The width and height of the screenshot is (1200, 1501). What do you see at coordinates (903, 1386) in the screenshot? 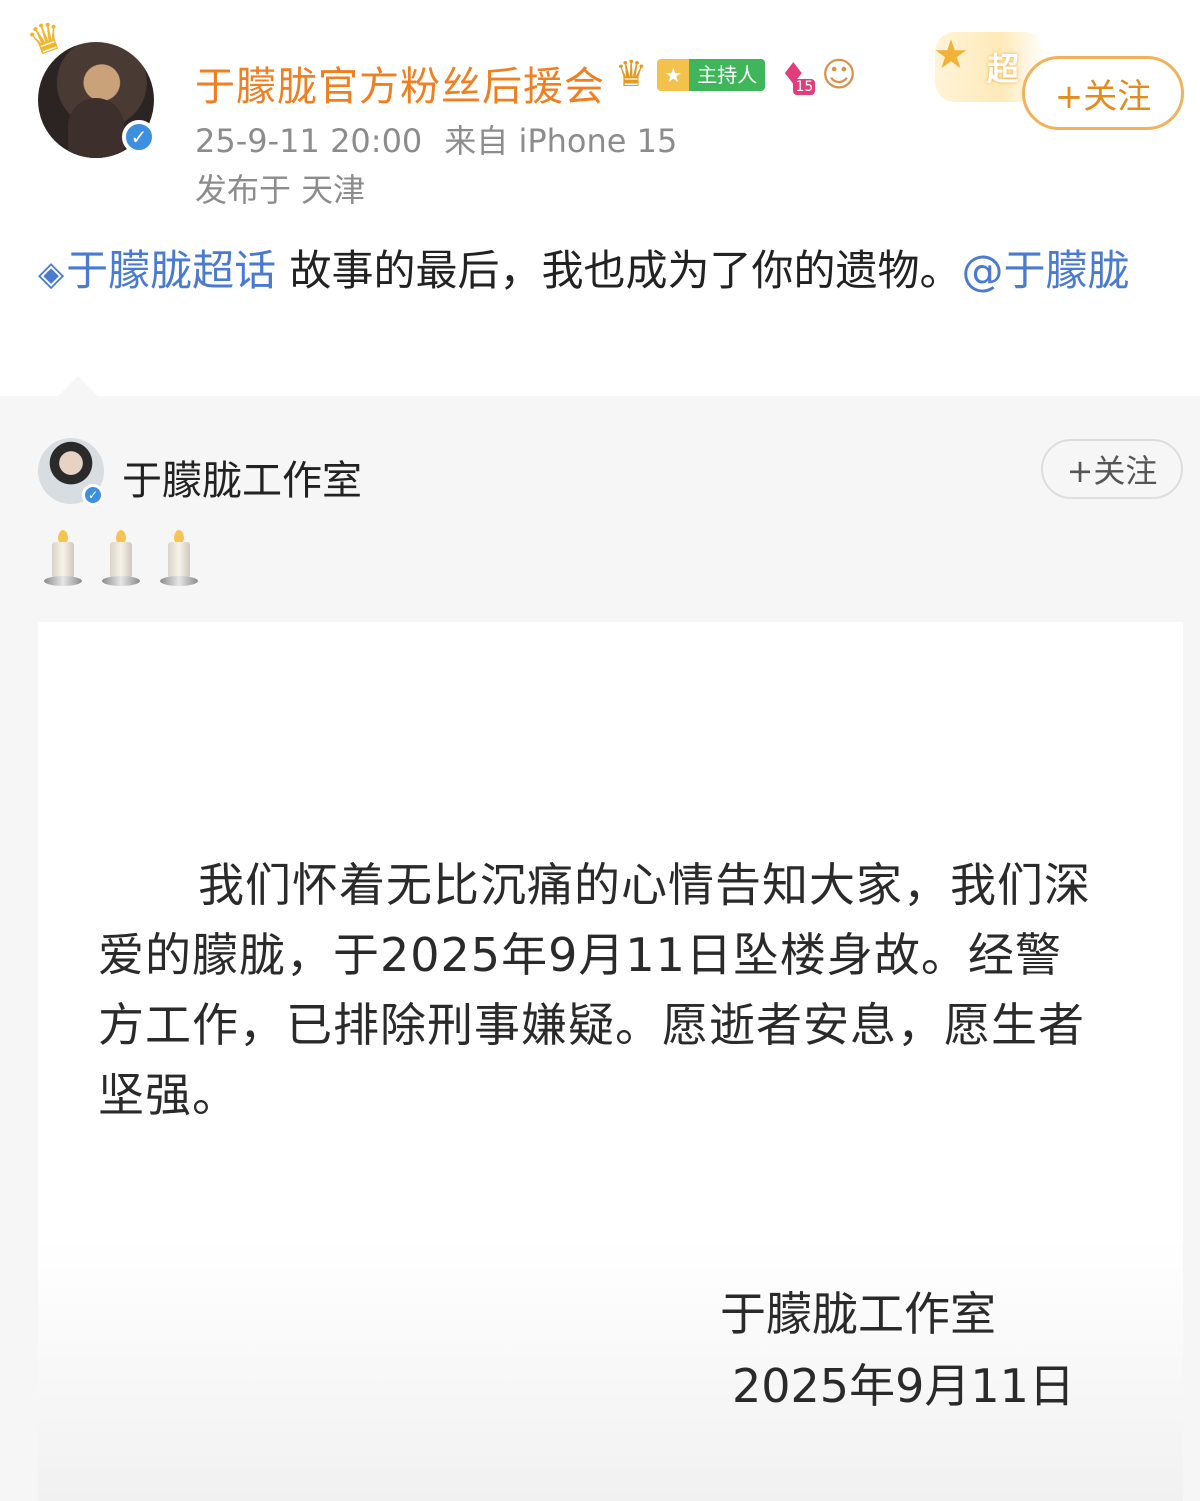
I see `notice-date: 2025年9月11日` at bounding box center [903, 1386].